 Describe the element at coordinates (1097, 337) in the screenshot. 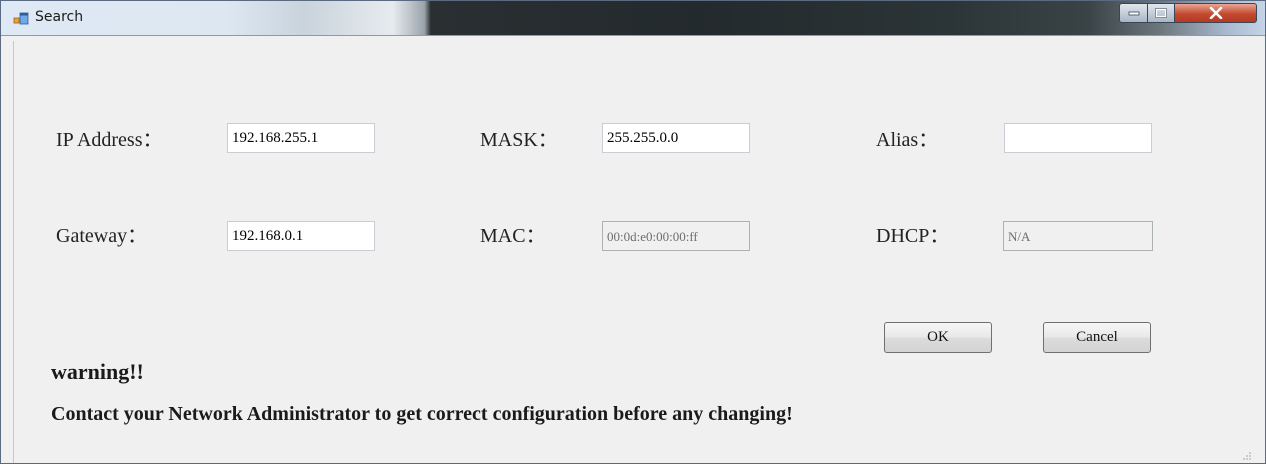

I see `cancel-button: Cancel` at that location.